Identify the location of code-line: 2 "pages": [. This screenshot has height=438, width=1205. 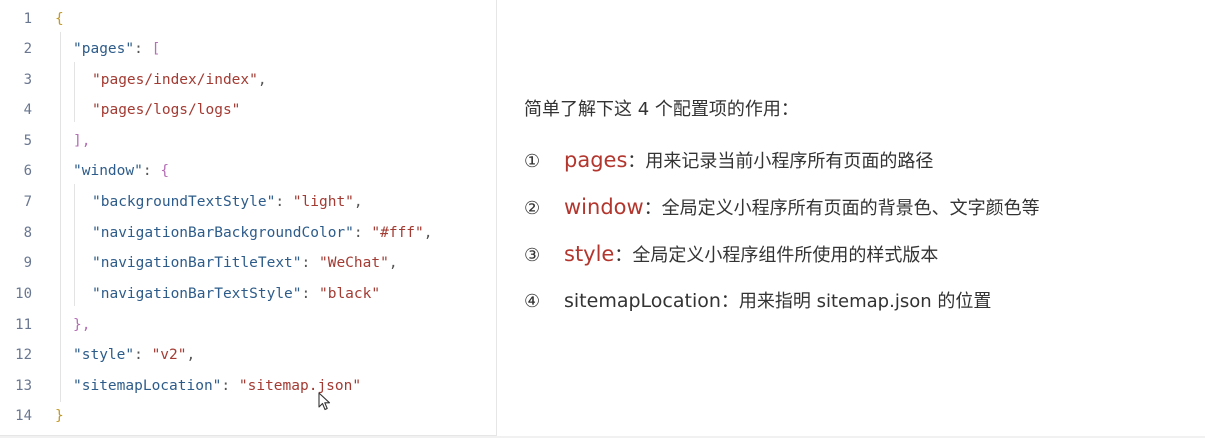
(248, 49).